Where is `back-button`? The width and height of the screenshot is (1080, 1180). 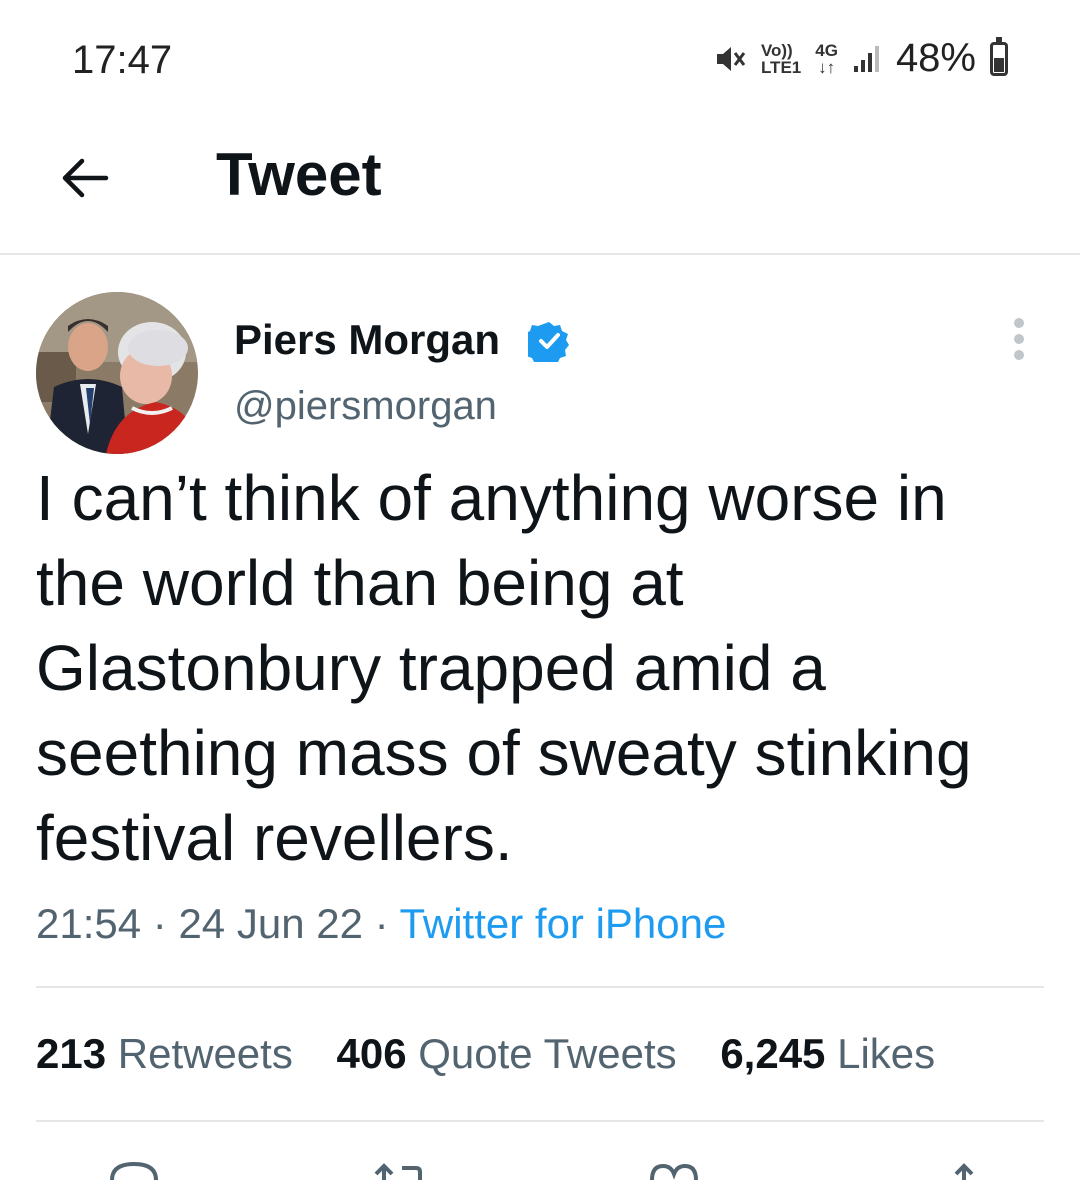
back-button is located at coordinates (86, 178).